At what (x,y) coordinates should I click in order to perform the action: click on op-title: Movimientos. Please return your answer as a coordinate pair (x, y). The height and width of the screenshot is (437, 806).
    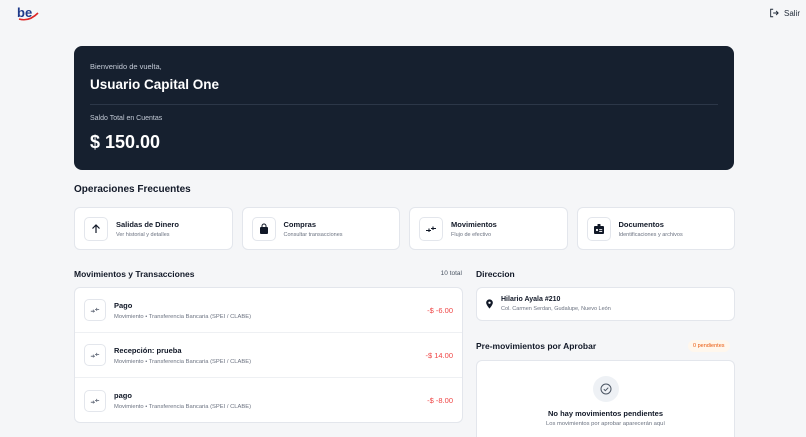
    Looking at the image, I should click on (474, 224).